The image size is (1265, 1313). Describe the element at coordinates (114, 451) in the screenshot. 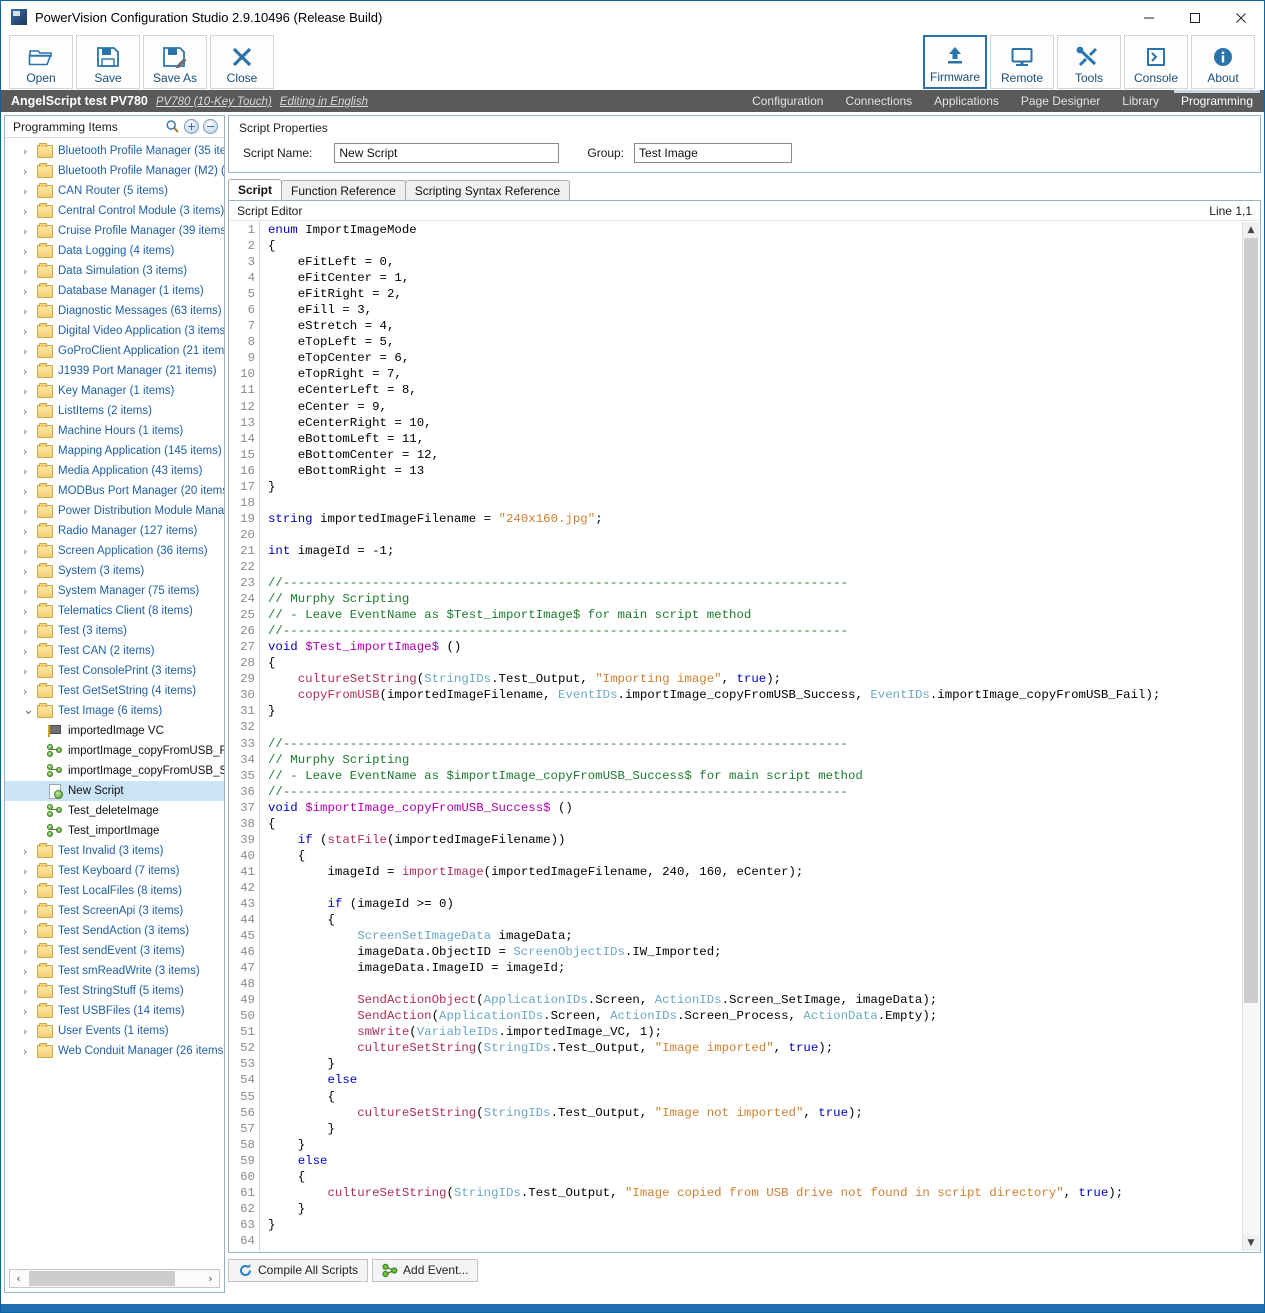

I see `tree-folder-item: › Mapping Application (145 items)` at that location.